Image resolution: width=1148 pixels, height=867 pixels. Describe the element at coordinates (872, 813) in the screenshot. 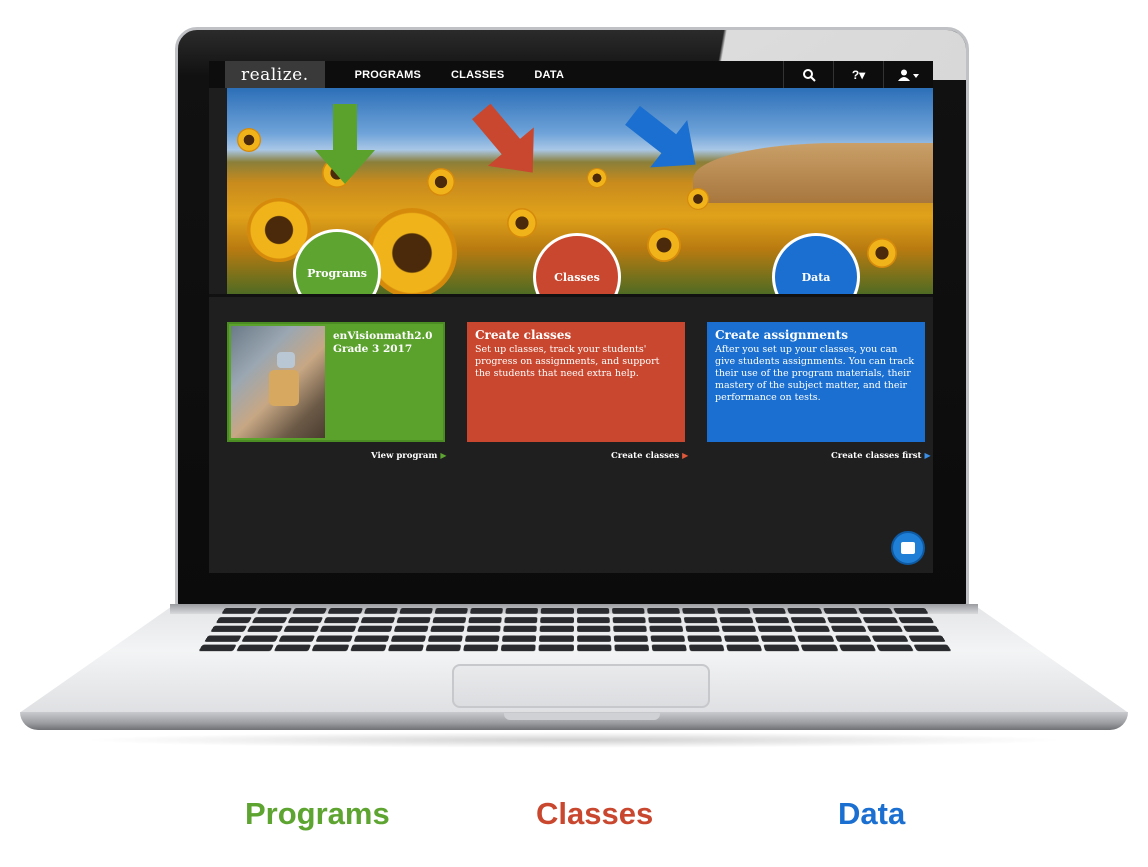

I see `caption-data: Data` at that location.